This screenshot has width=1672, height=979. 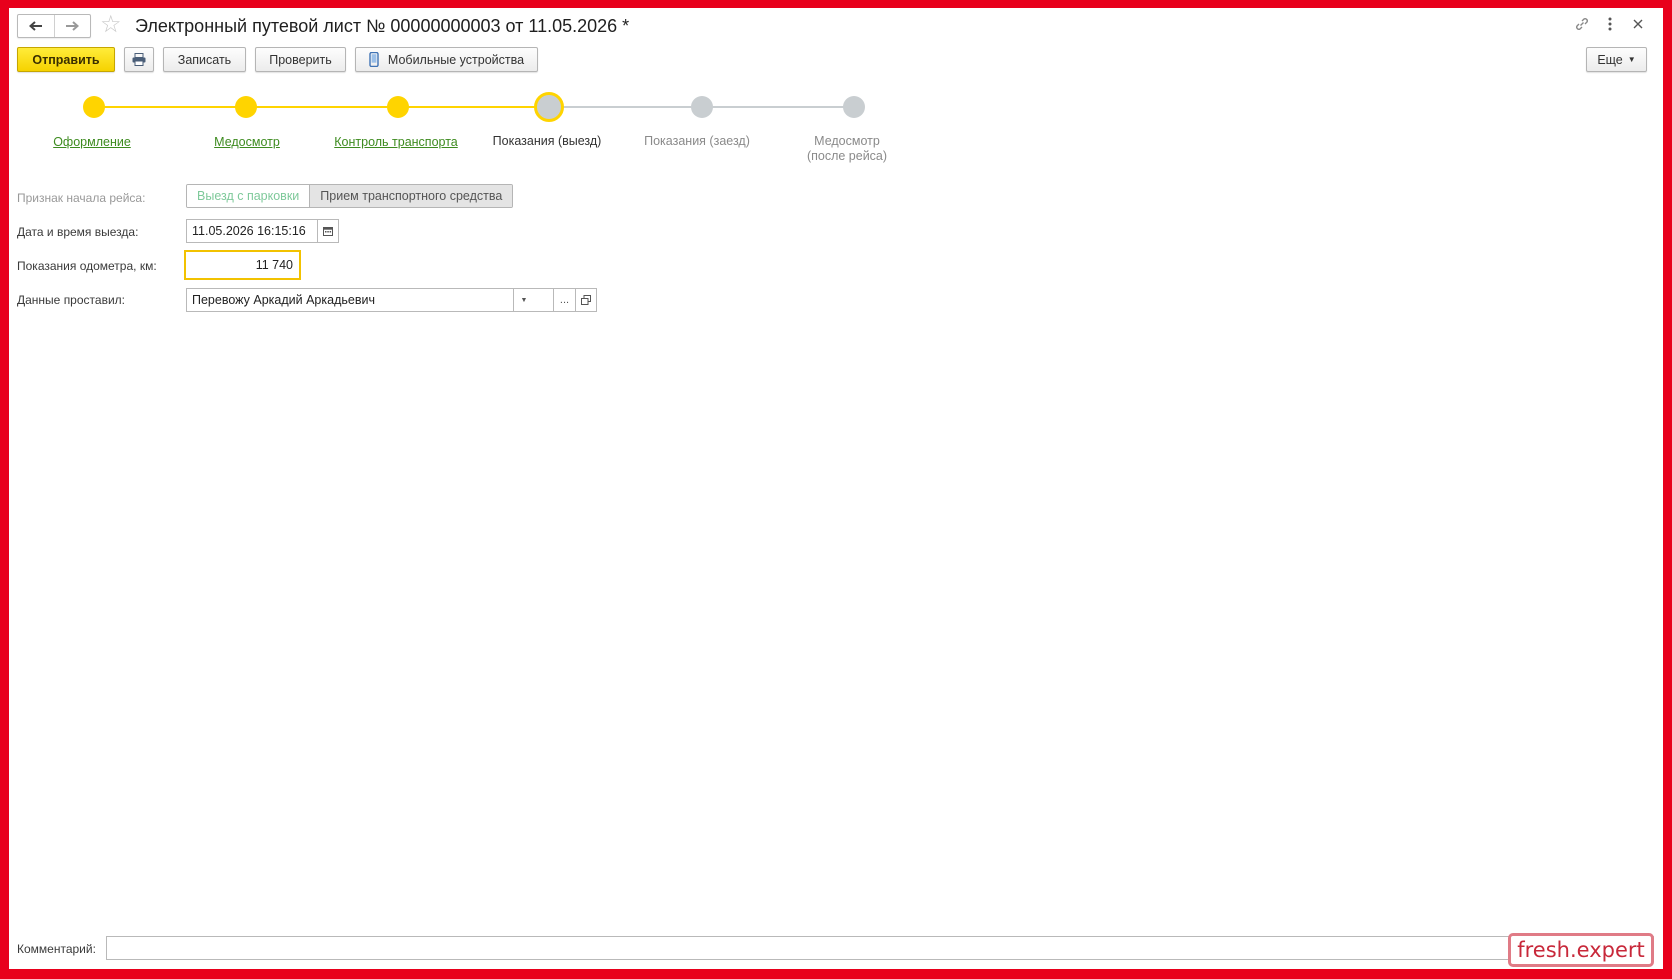 I want to click on open-window-icon, so click(x=586, y=300).